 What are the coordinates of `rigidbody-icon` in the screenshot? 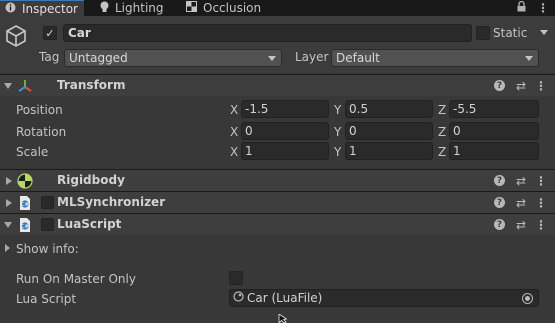 It's located at (25, 181).